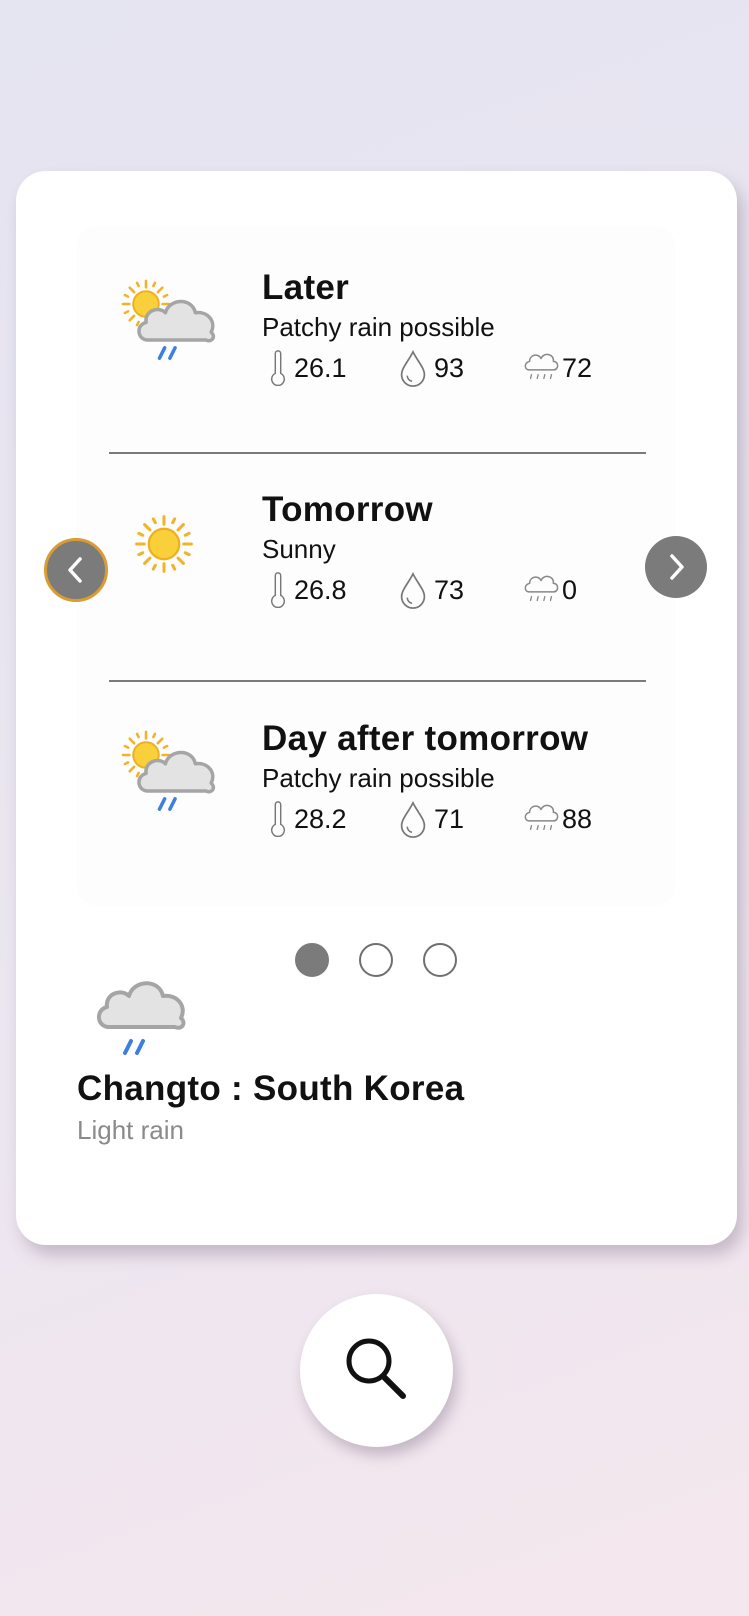 The width and height of the screenshot is (749, 1616). I want to click on humidity-stat: 71, so click(431, 819).